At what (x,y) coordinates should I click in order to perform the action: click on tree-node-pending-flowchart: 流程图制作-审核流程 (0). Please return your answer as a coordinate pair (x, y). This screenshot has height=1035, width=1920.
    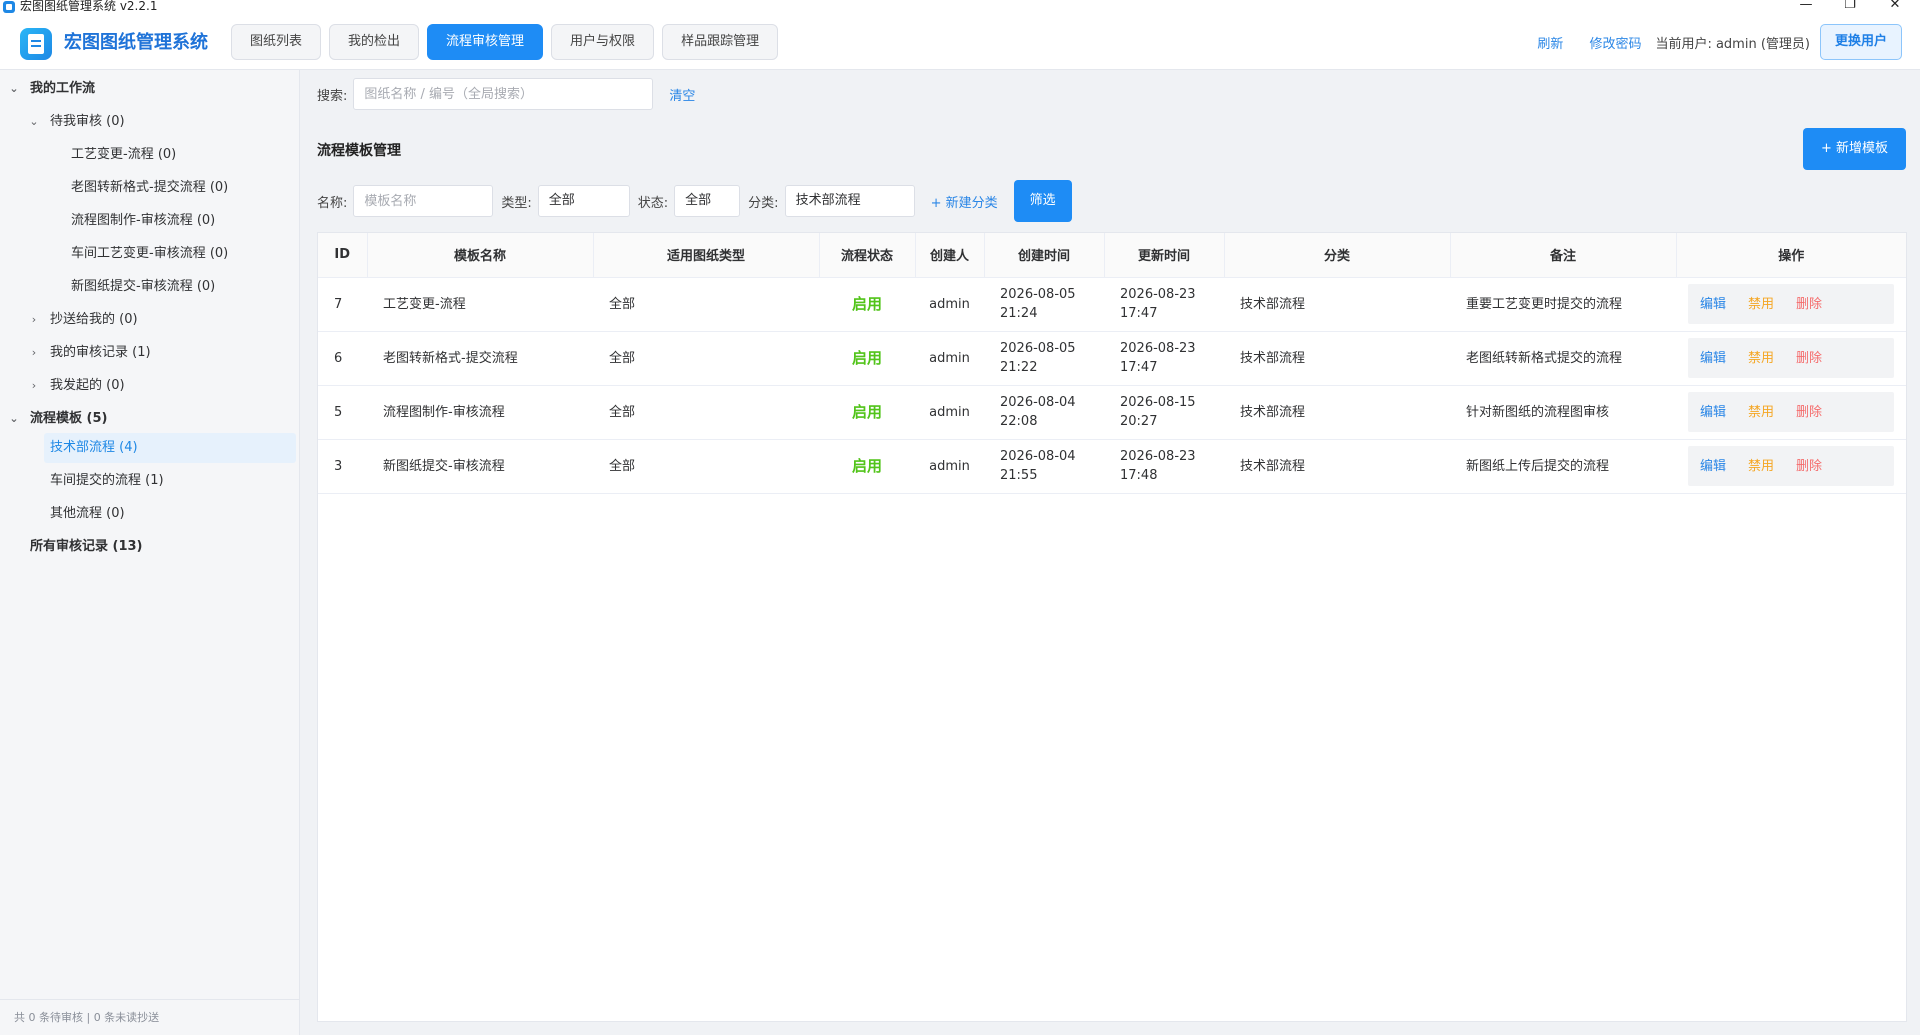
    Looking at the image, I should click on (150, 221).